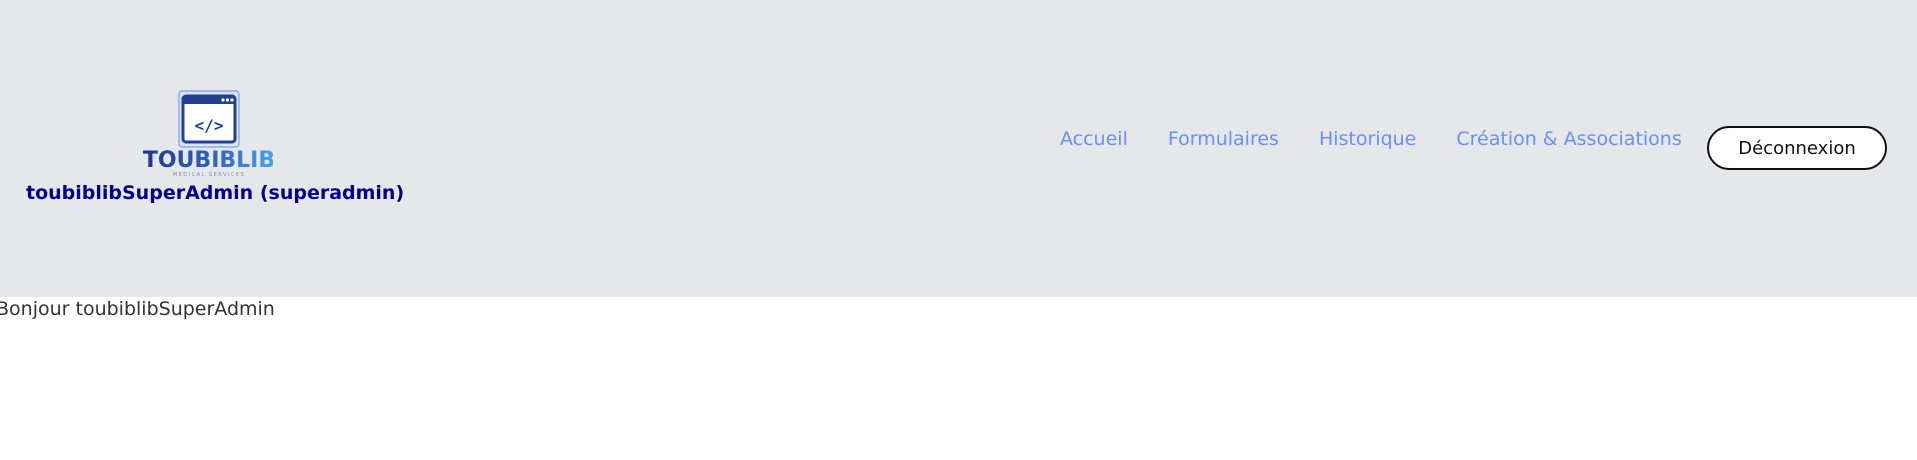  Describe the element at coordinates (209, 175) in the screenshot. I see `logo-tagline: MEDICAL SERVICES` at that location.